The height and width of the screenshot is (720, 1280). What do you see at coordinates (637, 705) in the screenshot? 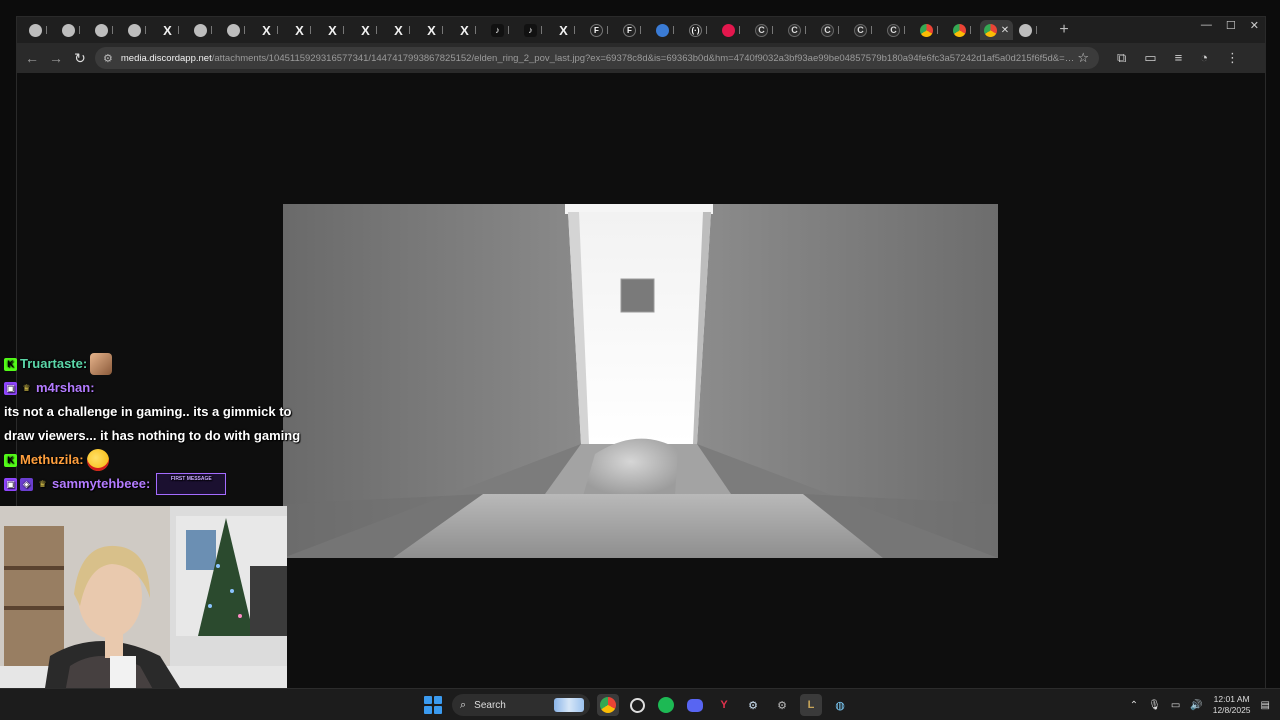
I see `obs-app` at bounding box center [637, 705].